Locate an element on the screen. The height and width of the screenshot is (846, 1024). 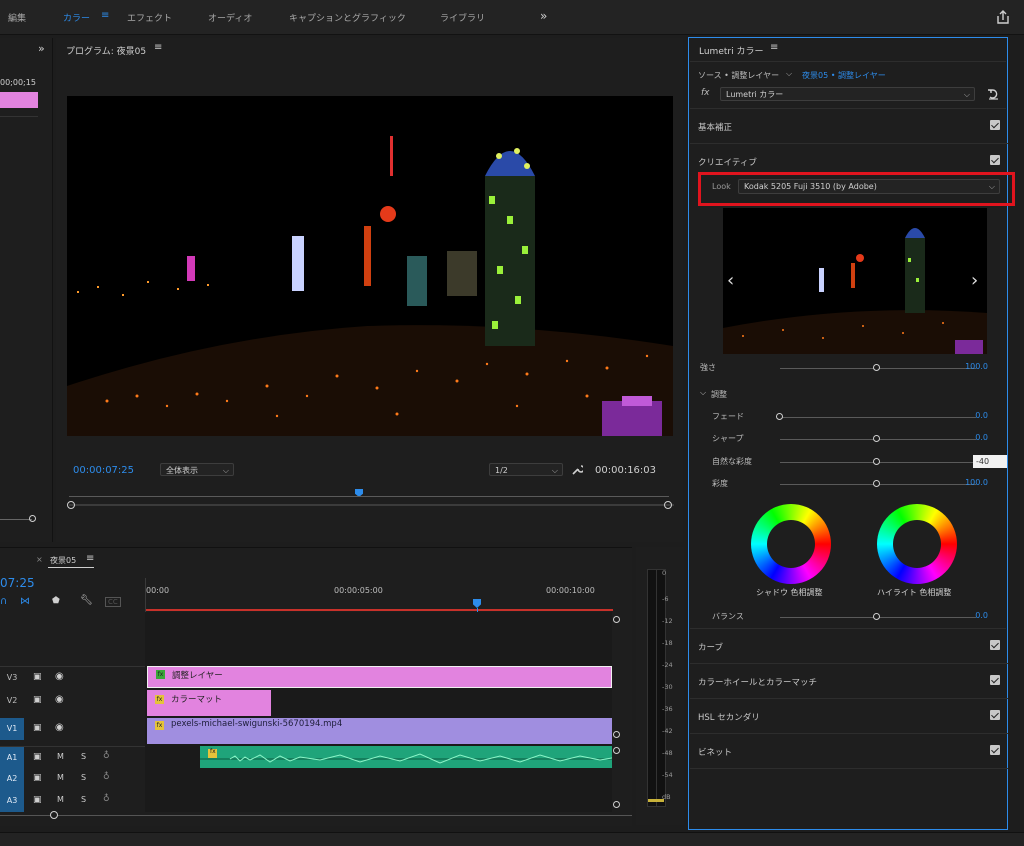
workspace-menu-icon: ≡ is located at coordinates (105, 15).